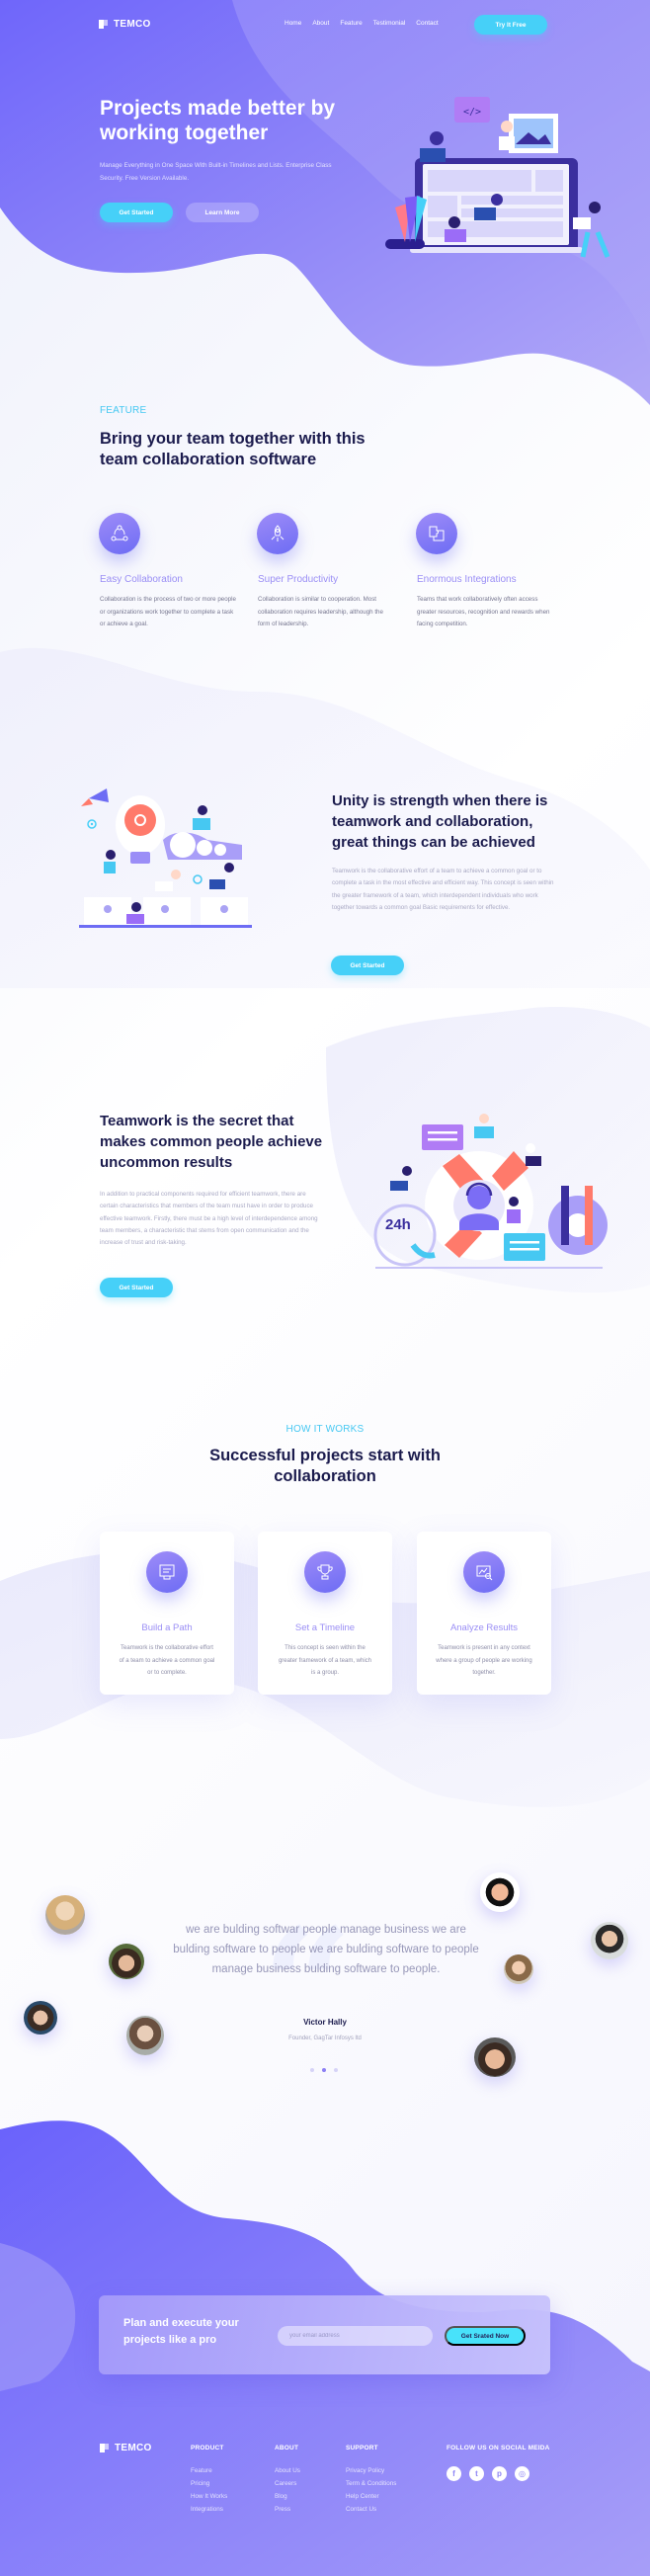 The image size is (650, 2576). What do you see at coordinates (209, 2509) in the screenshot?
I see `footer-link-integrations: Integrations` at bounding box center [209, 2509].